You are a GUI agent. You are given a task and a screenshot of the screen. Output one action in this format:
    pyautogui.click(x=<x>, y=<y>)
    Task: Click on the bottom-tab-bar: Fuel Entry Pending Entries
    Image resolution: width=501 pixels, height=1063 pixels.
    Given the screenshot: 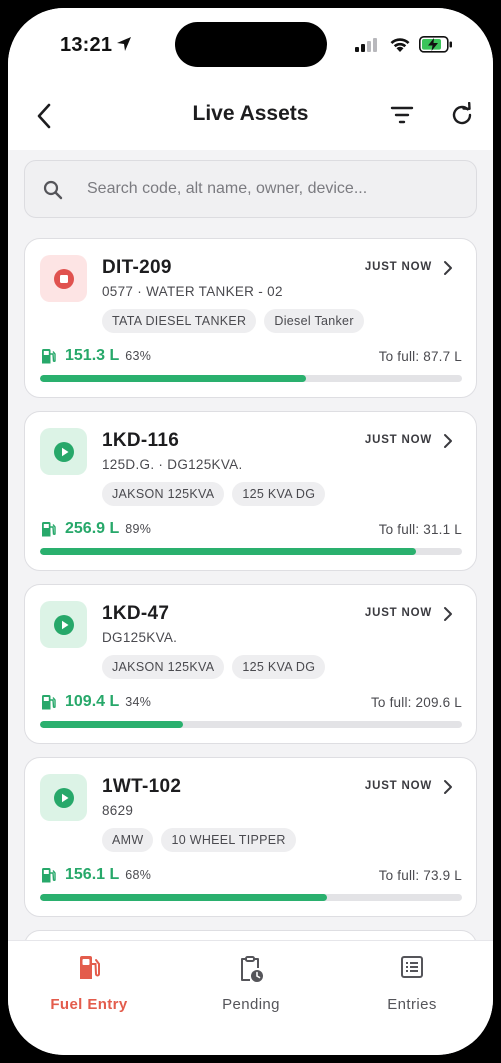 What is the action you would take?
    pyautogui.click(x=250, y=997)
    